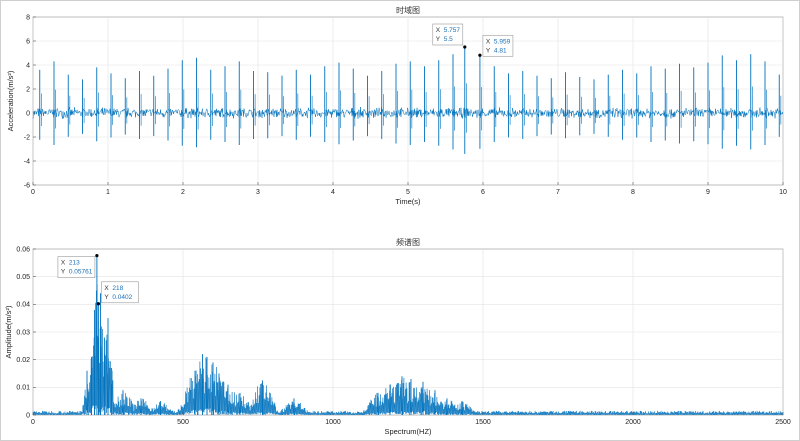 The width and height of the screenshot is (800, 441). I want to click on y-tick-label: 4, so click(28, 65).